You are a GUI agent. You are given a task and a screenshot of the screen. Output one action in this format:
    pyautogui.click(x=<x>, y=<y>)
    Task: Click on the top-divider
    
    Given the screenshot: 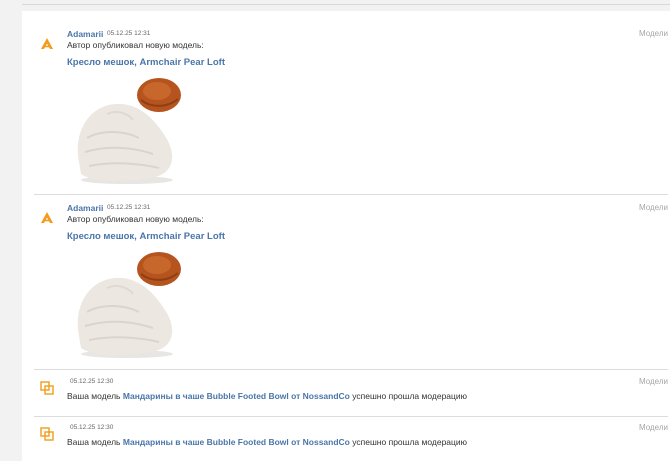 What is the action you would take?
    pyautogui.click(x=346, y=2)
    